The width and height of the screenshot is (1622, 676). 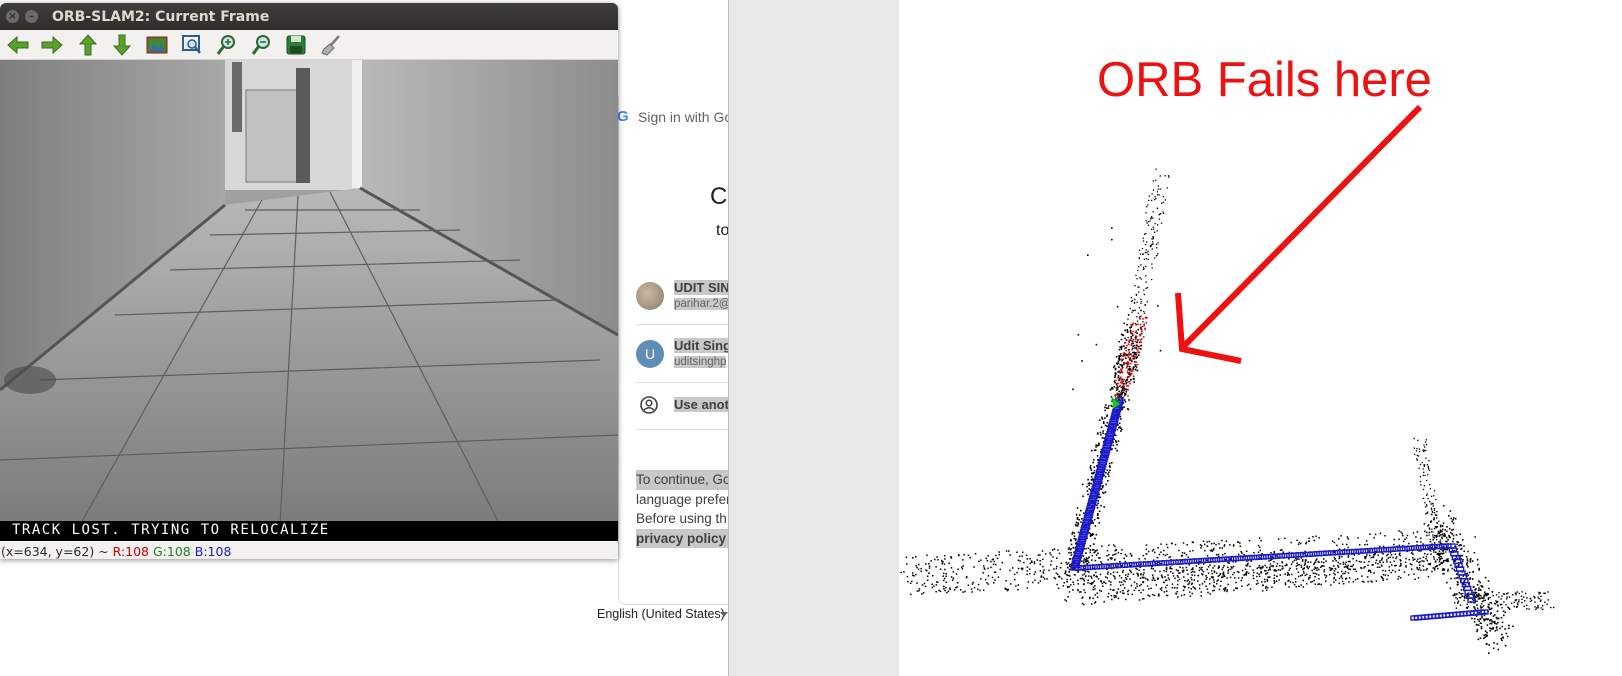 What do you see at coordinates (227, 45) in the screenshot?
I see `zoom-in-icon` at bounding box center [227, 45].